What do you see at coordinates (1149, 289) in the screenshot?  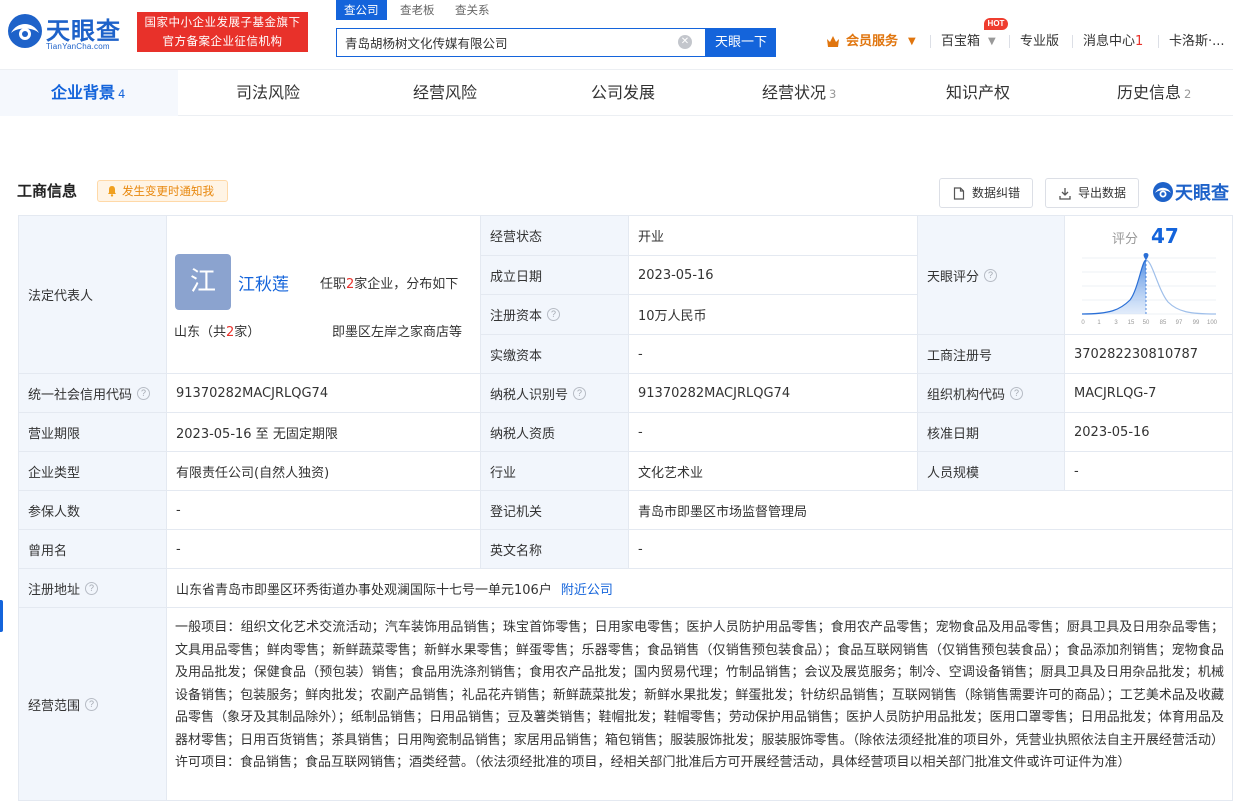 I see `score-distribution-curve: 0 1 3 15 50 85 97 99 100` at bounding box center [1149, 289].